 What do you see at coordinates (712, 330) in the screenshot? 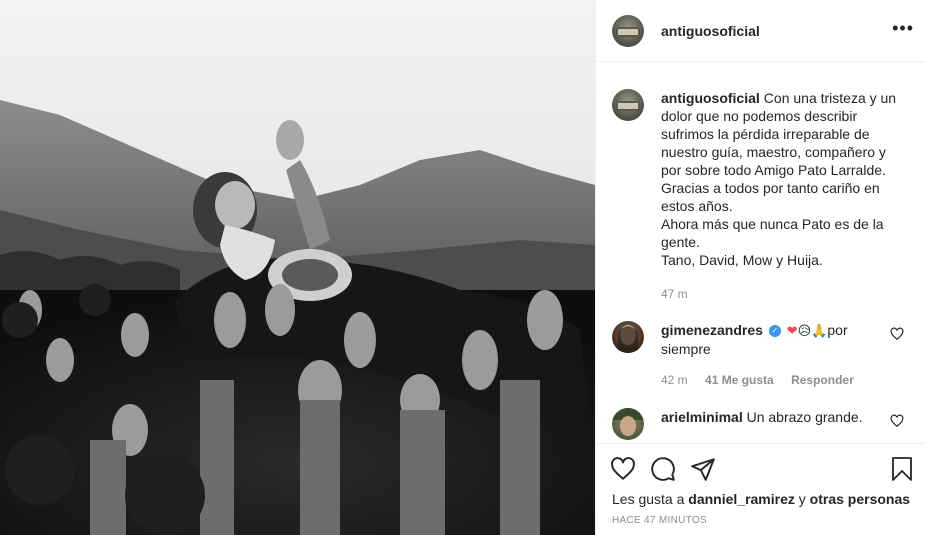
I see `commenter-username: gimenezandres` at bounding box center [712, 330].